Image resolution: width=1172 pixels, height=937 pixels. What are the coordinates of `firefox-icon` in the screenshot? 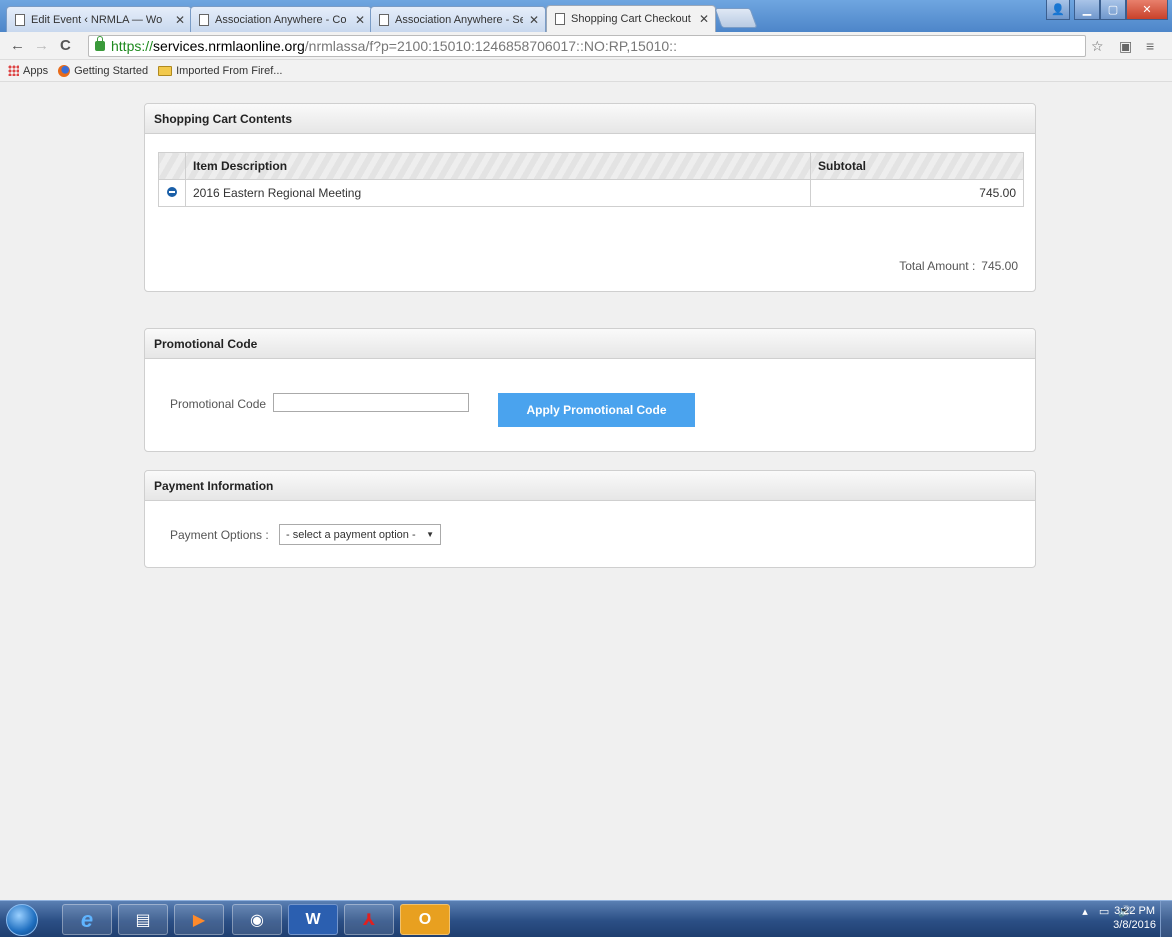 It's located at (64, 70).